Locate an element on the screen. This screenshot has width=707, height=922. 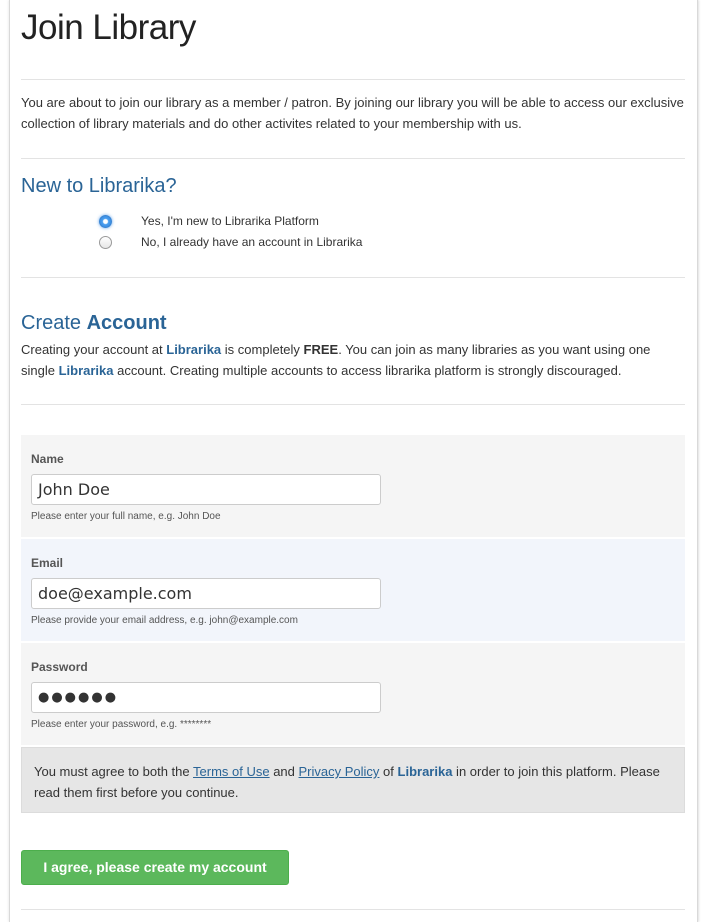
create-account-button: I agree, please create my account is located at coordinates (155, 867).